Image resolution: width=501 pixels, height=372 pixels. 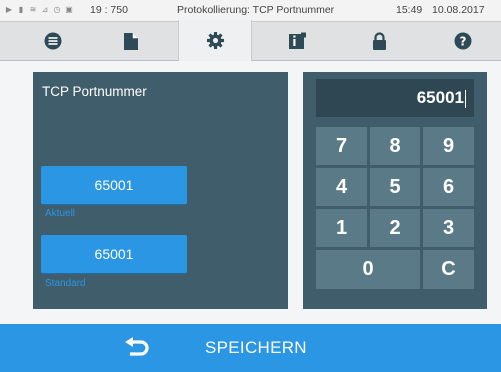 I want to click on key-7: 7, so click(x=341, y=146).